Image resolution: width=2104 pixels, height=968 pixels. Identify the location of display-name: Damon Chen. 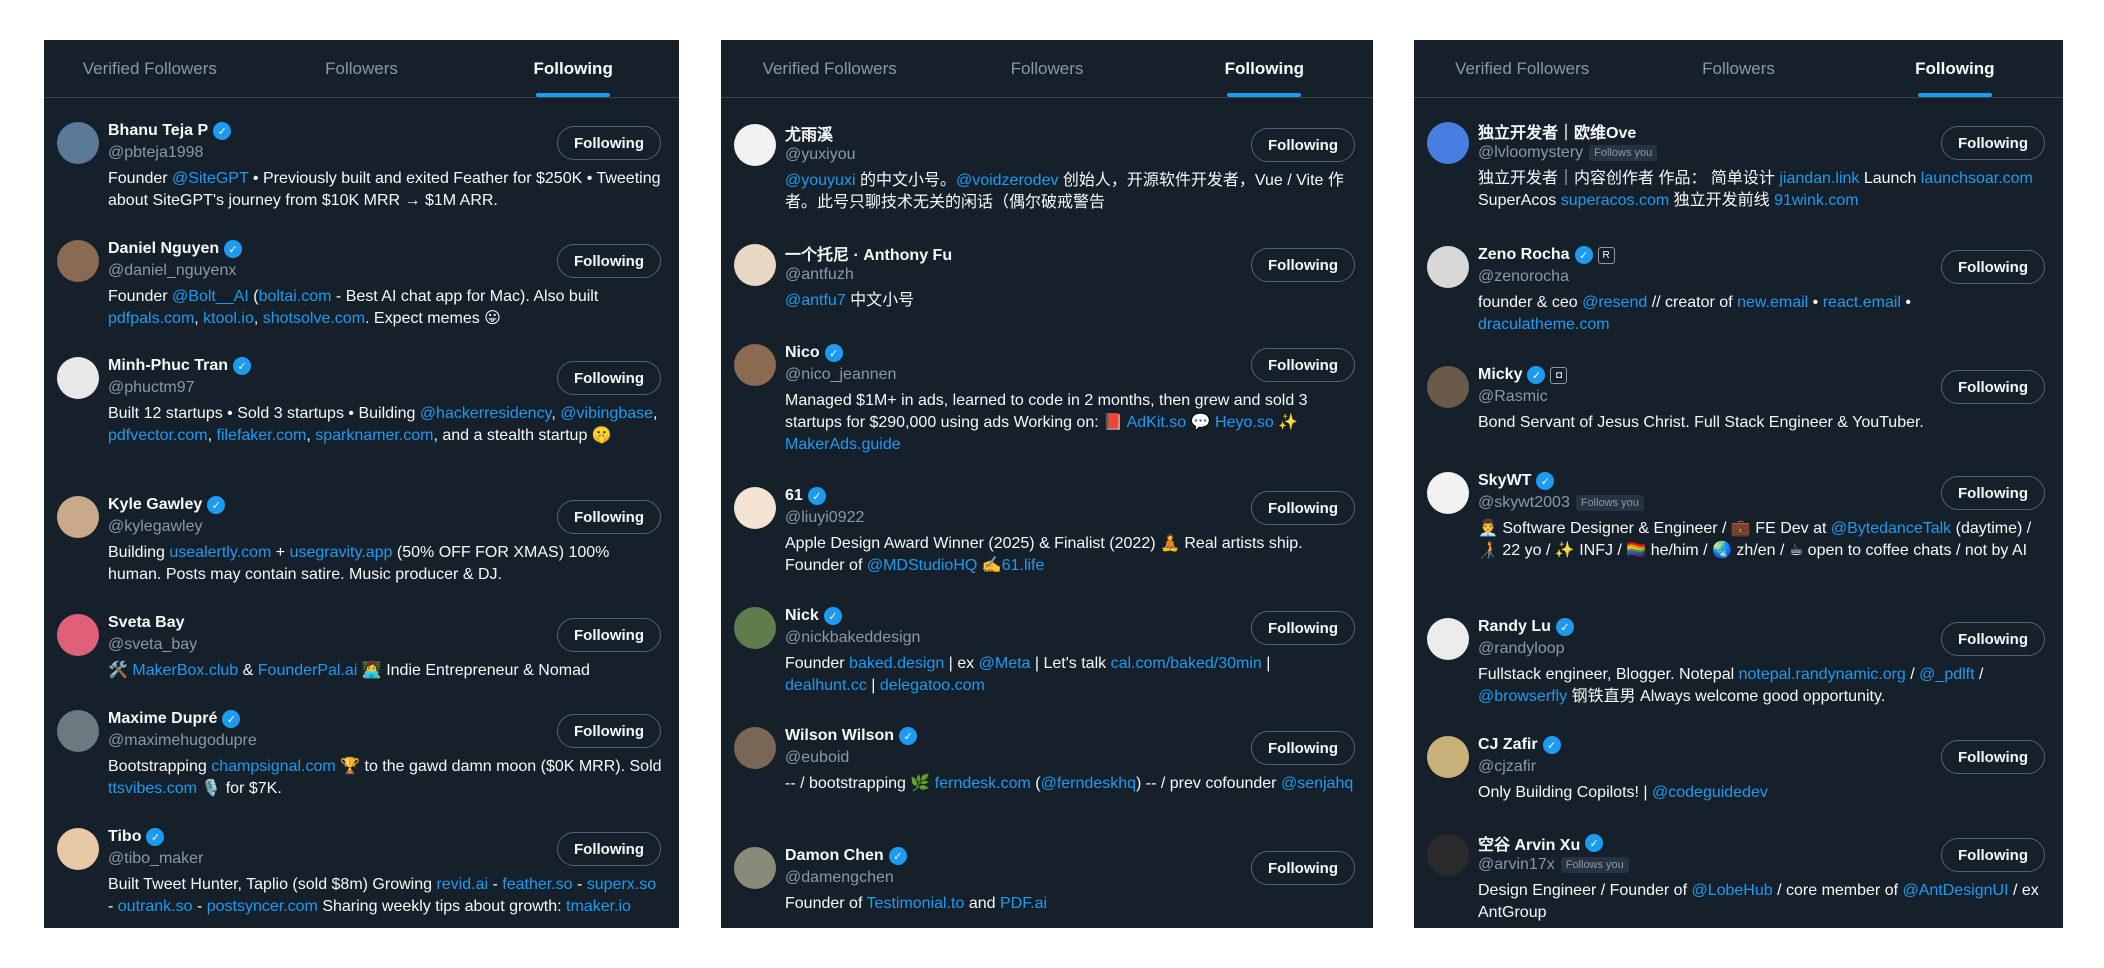
(834, 856).